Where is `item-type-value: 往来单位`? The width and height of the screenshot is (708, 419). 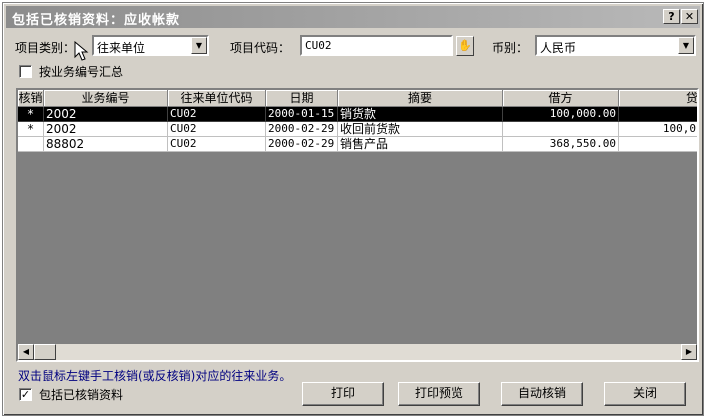 item-type-value: 往来单位 is located at coordinates (121, 48).